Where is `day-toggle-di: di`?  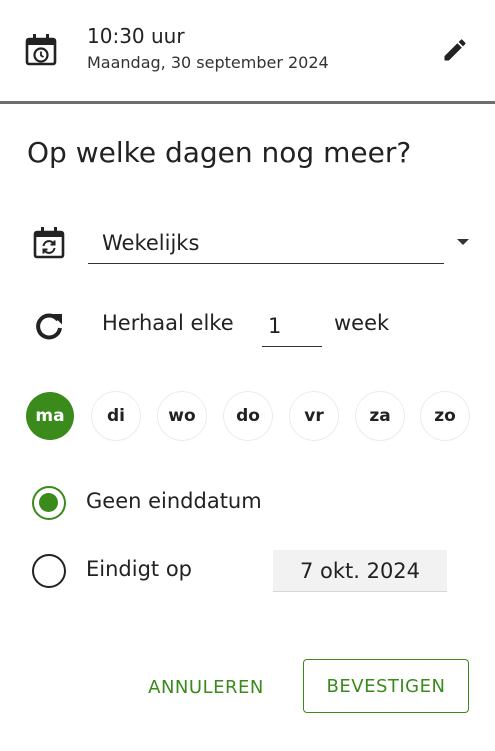 day-toggle-di: di is located at coordinates (116, 416).